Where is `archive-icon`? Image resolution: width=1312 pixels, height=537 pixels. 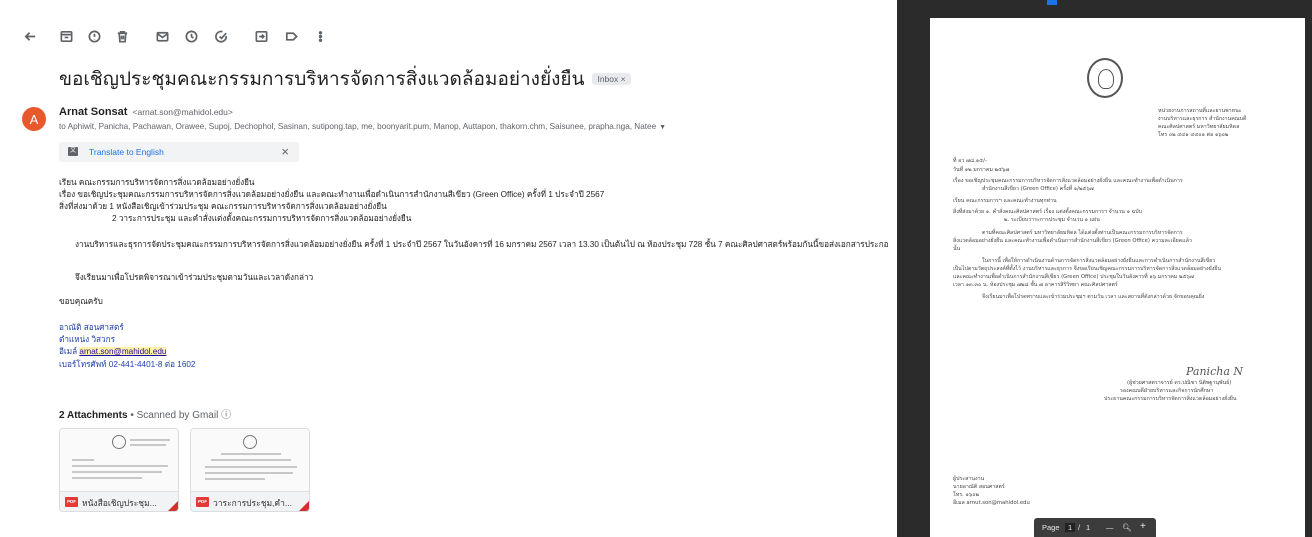
archive-icon is located at coordinates (66, 36).